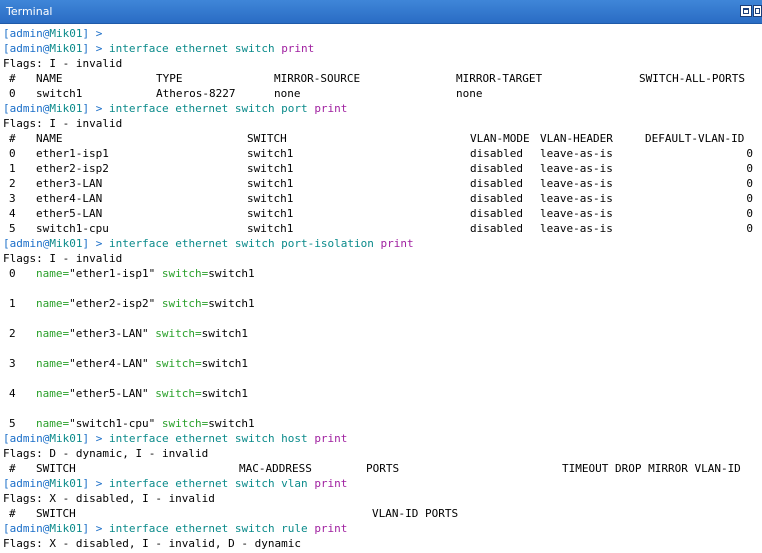  I want to click on flags-line: Flags: X - disabled, I - invalid, so click(109, 498).